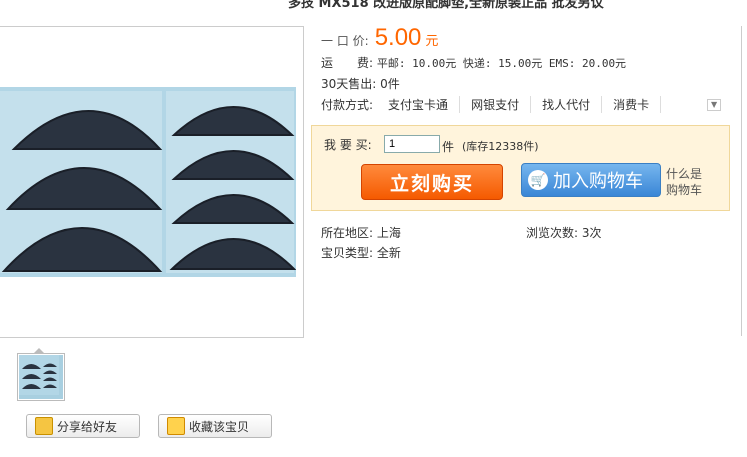 This screenshot has width=747, height=457. Describe the element at coordinates (686, 182) in the screenshot. I see `what-is-cart-link: 什么是购物车` at that location.